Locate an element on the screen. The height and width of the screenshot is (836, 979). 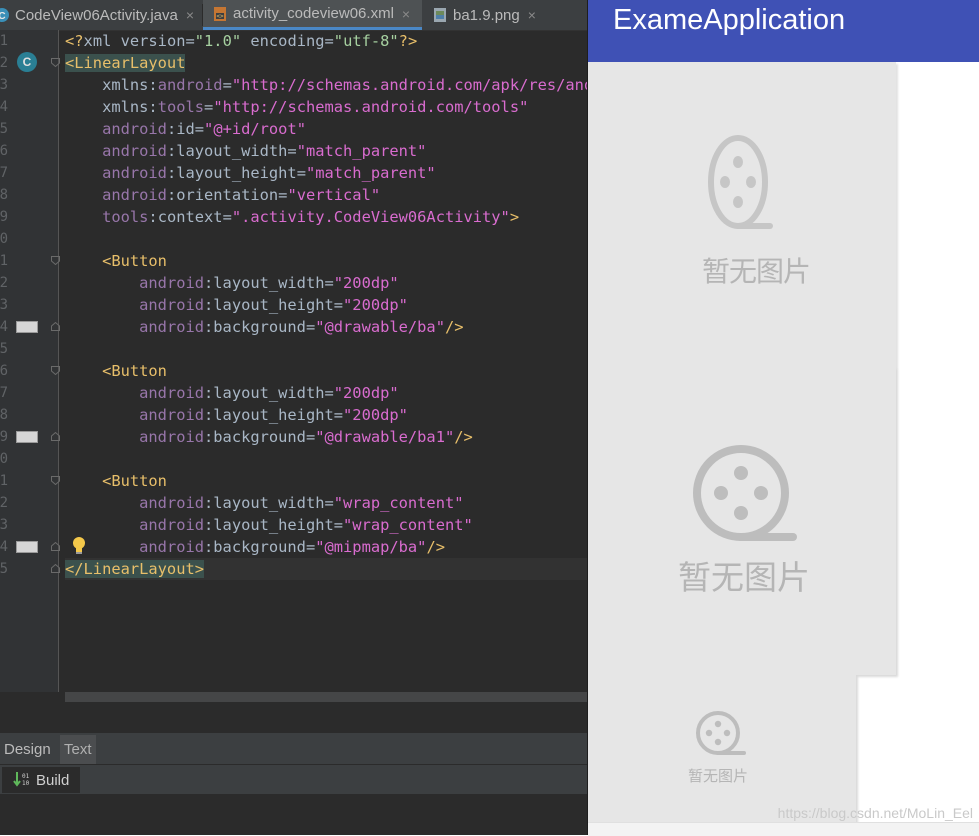
build-icon: 0110 is located at coordinates (21, 779).